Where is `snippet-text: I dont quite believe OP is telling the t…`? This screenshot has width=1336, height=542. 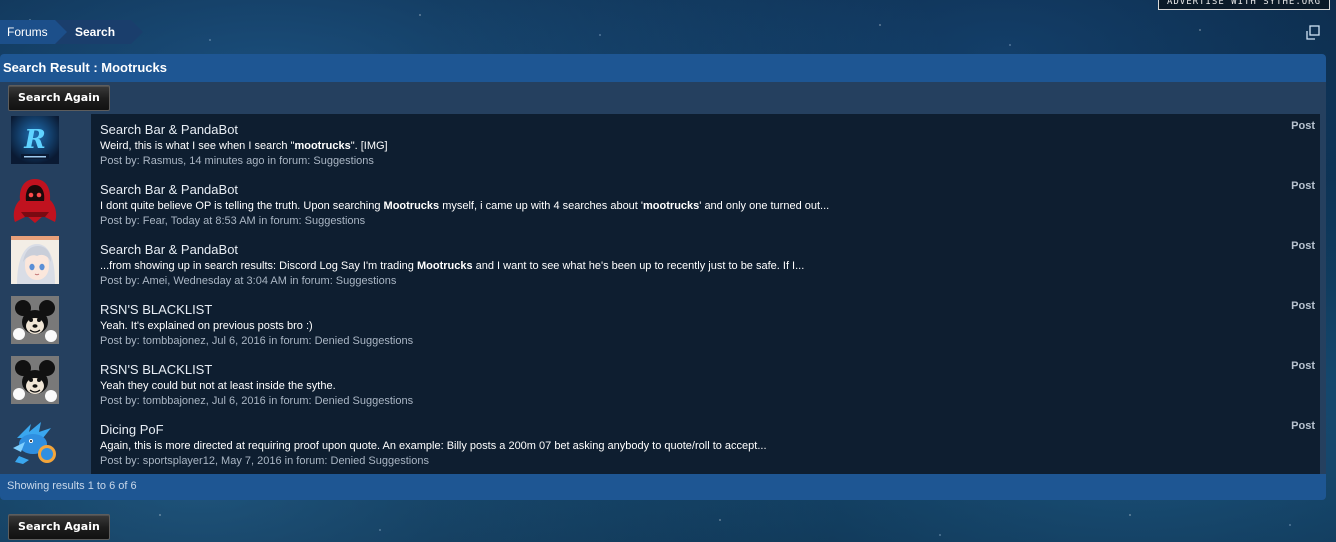 snippet-text: I dont quite believe OP is telling the t… is located at coordinates (242, 206).